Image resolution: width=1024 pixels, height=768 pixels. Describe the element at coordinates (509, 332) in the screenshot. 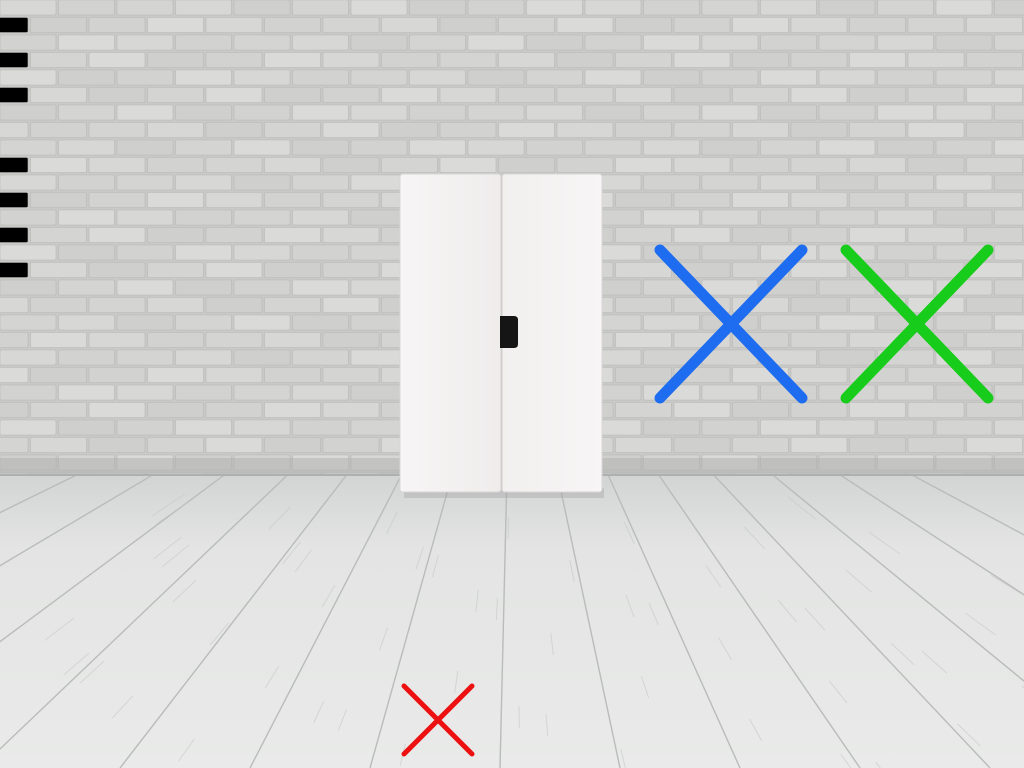

I see `cabinet-handle` at that location.